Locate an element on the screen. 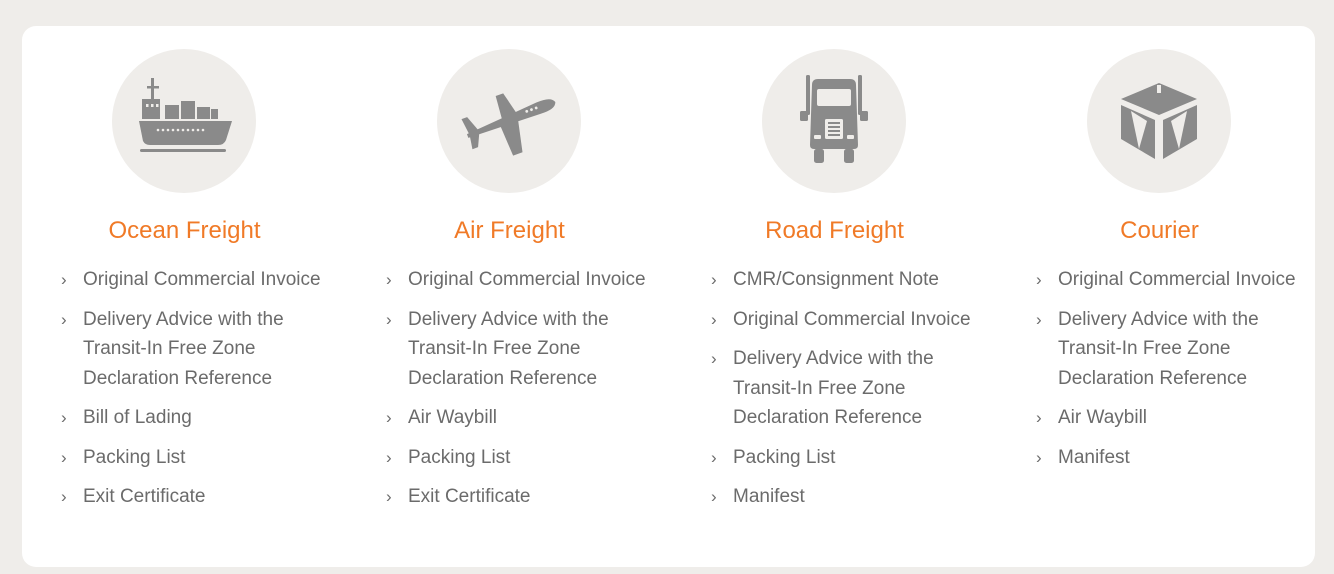 The width and height of the screenshot is (1334, 574). truck-icon is located at coordinates (834, 121).